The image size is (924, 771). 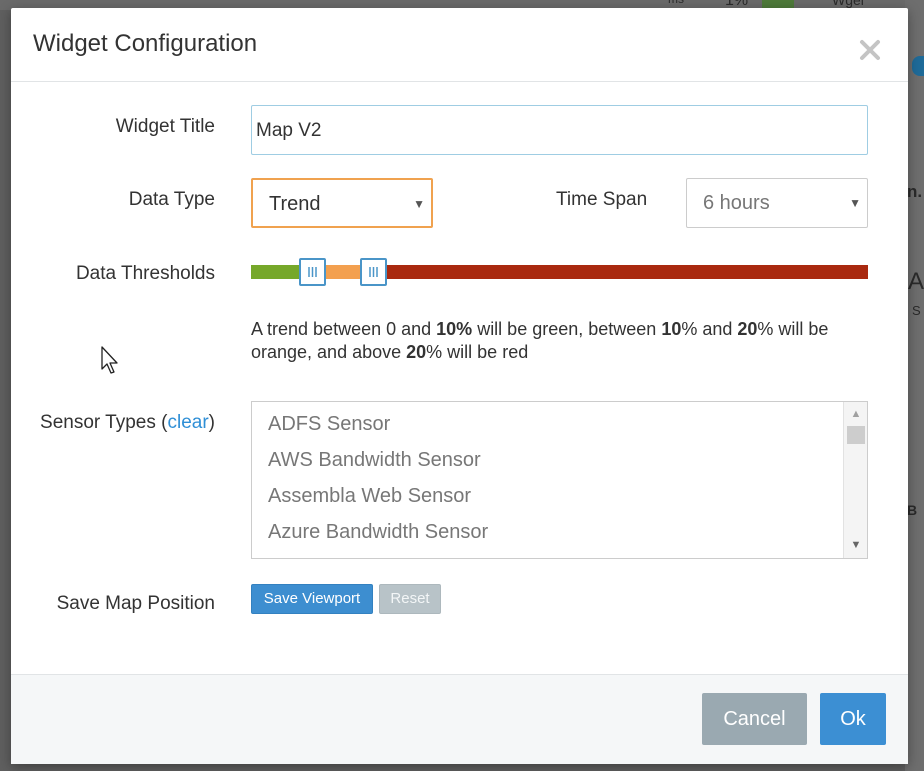 What do you see at coordinates (856, 545) in the screenshot?
I see `scroll-down-icon: ▼` at bounding box center [856, 545].